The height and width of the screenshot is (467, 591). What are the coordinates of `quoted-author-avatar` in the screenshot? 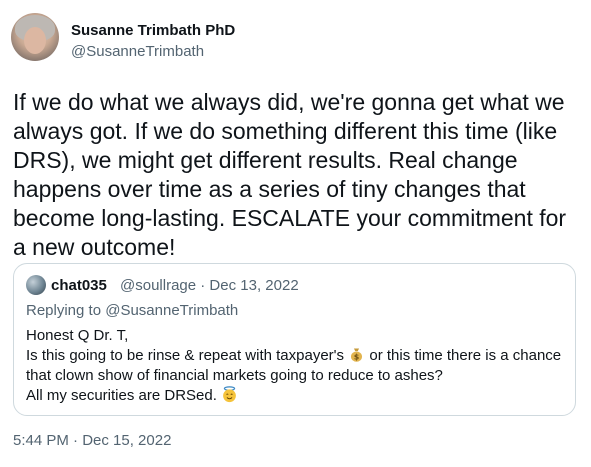 It's located at (36, 285).